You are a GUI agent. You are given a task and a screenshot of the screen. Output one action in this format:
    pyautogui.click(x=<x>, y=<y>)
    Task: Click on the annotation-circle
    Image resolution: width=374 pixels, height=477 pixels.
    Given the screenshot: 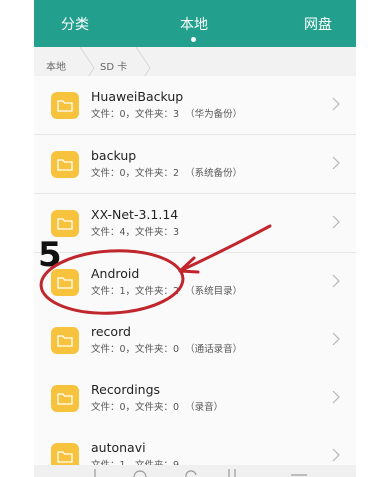 What is the action you would take?
    pyautogui.click(x=112, y=282)
    